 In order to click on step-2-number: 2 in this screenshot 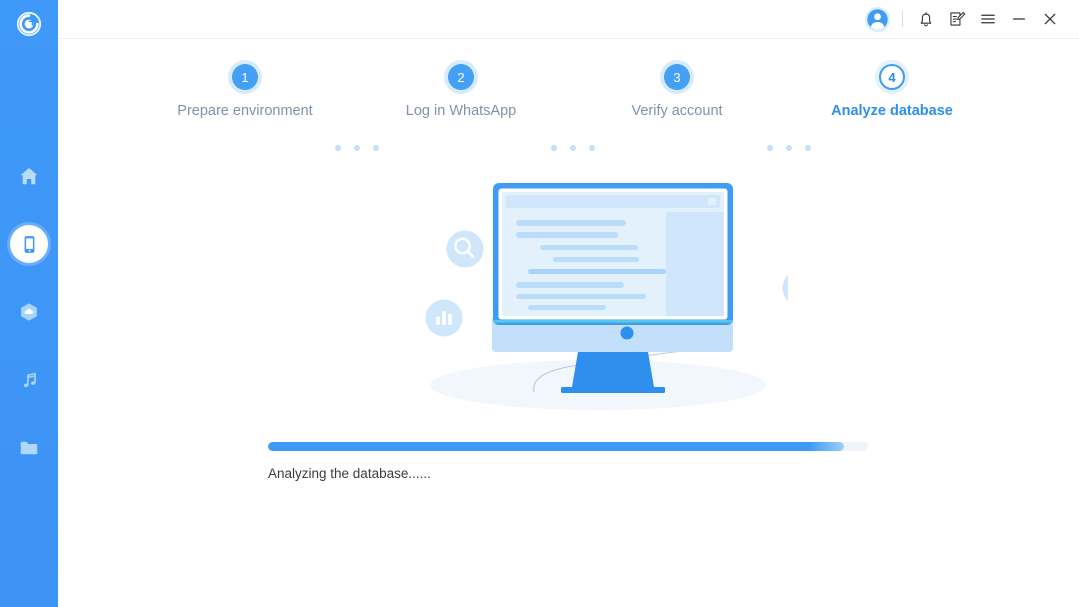, I will do `click(461, 77)`.